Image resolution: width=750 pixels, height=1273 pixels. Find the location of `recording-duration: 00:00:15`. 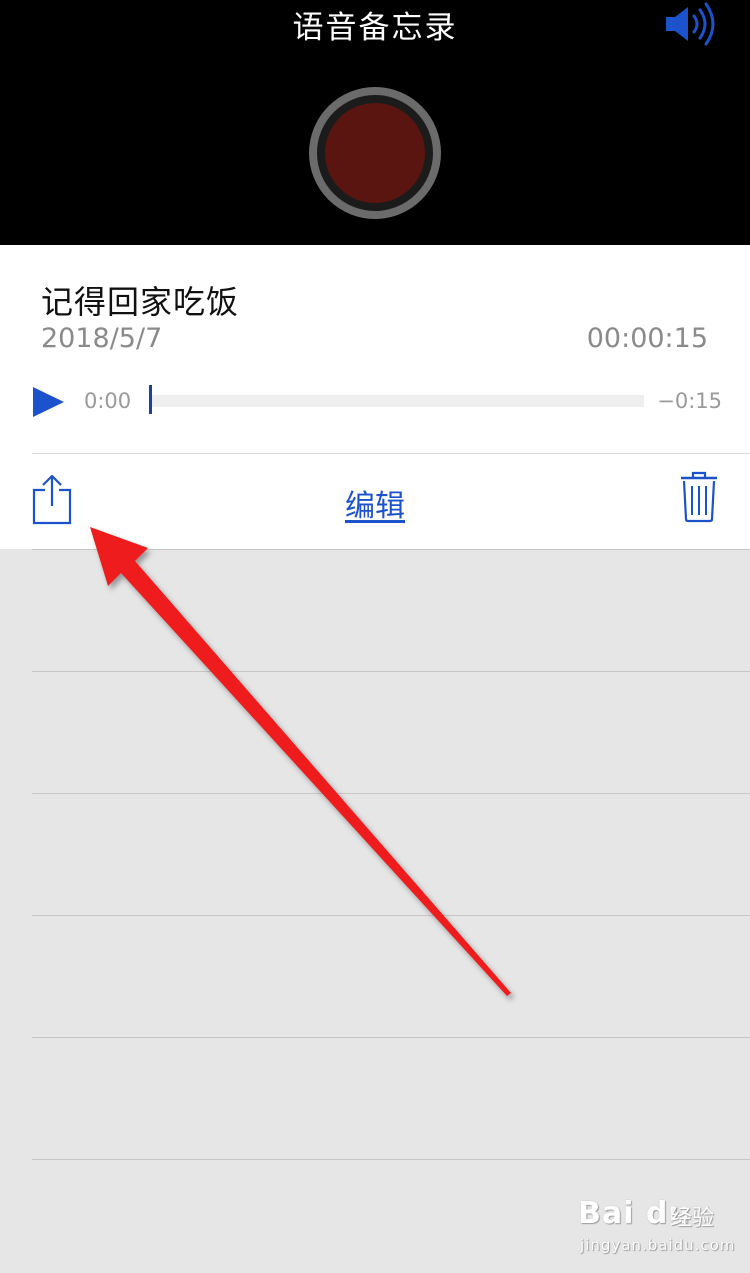

recording-duration: 00:00:15 is located at coordinates (647, 338).